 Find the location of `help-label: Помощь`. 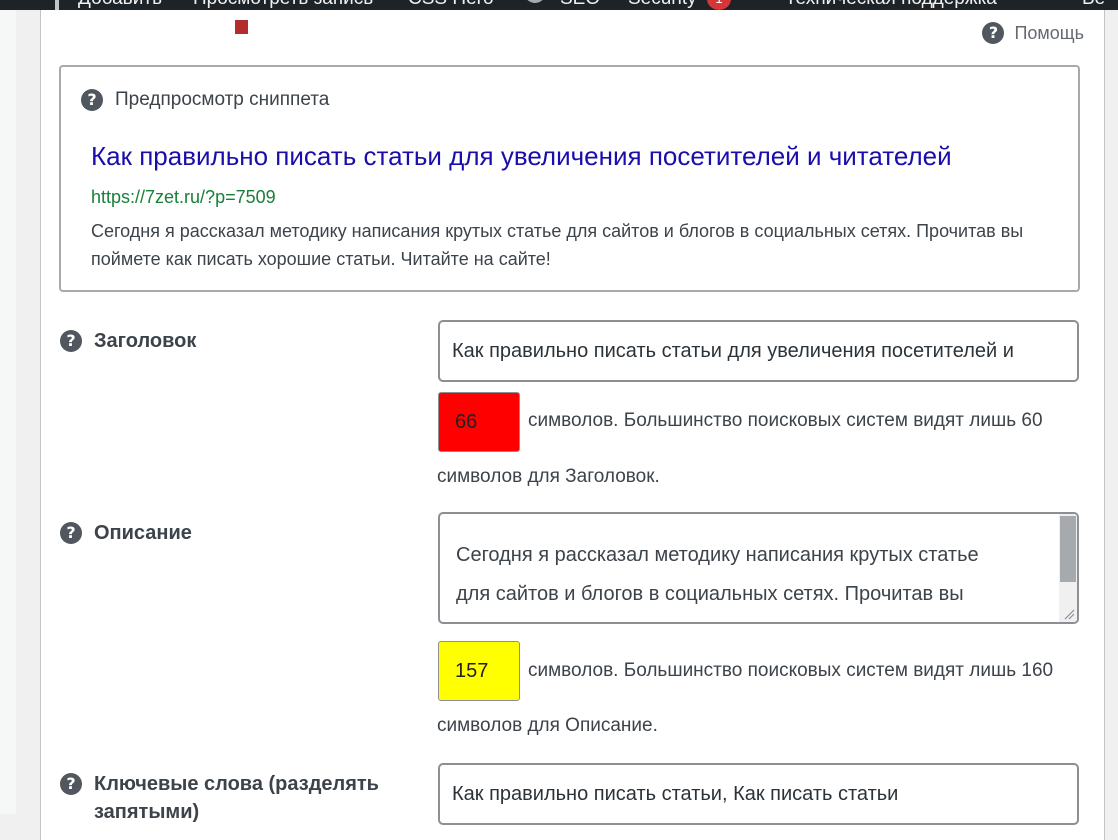

help-label: Помощь is located at coordinates (1049, 32).